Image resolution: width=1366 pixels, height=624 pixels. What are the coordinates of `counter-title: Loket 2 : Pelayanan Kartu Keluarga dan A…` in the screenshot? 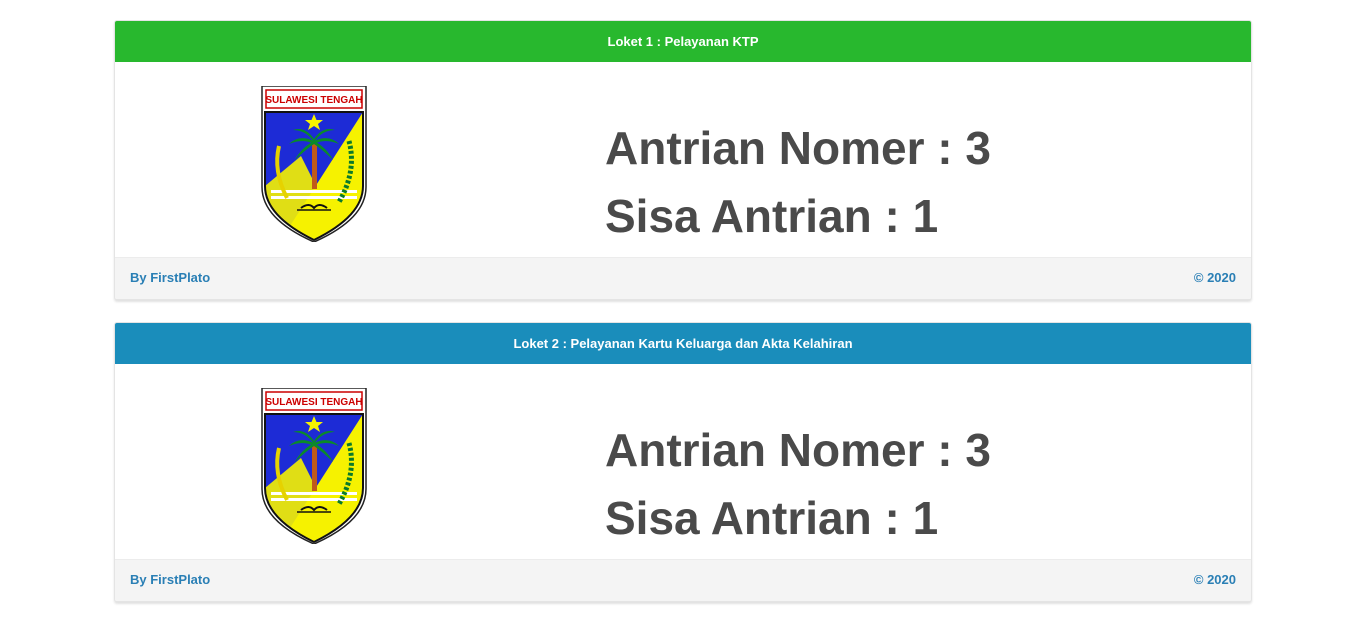 It's located at (683, 343).